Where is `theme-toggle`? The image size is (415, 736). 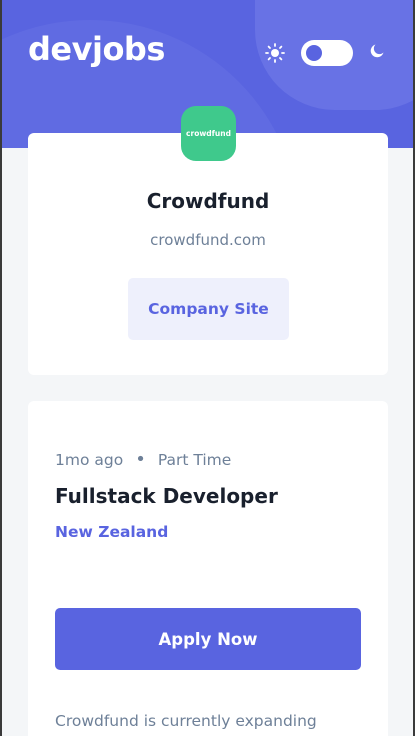
theme-toggle is located at coordinates (327, 53).